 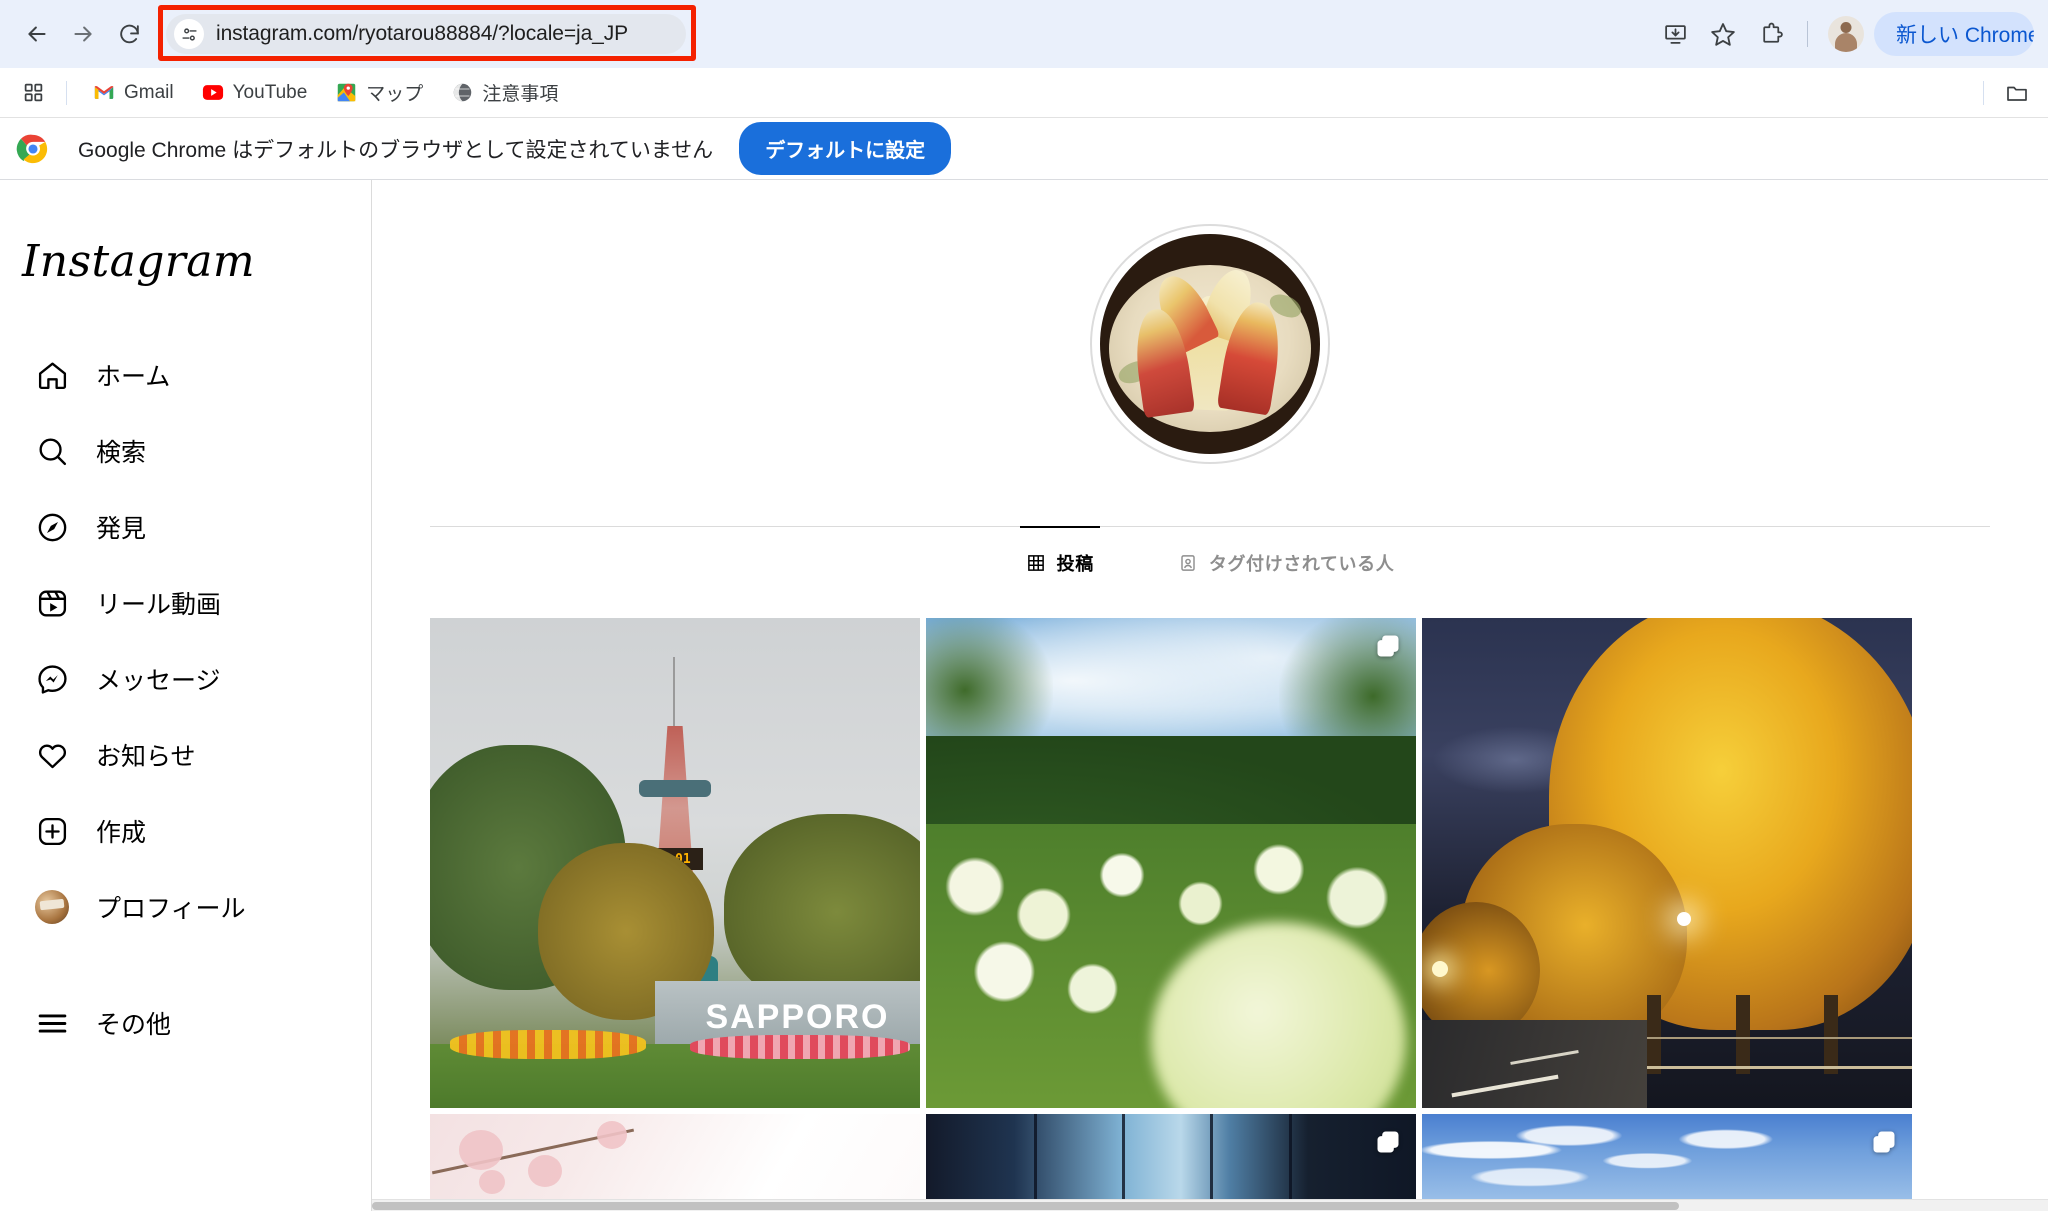 I want to click on tab-tagged: タグ付けされている人, so click(x=1286, y=561).